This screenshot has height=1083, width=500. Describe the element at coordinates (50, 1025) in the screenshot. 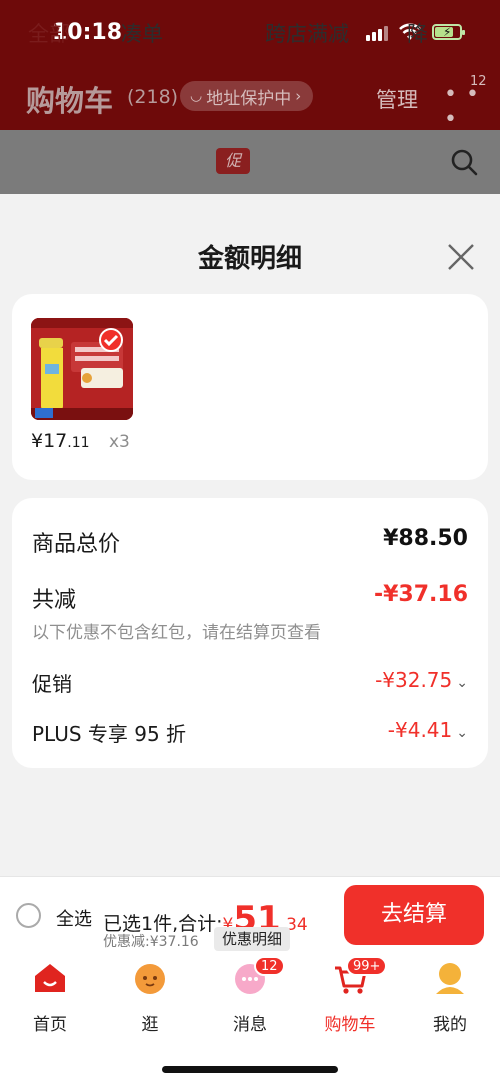

I see `tab-home-label: 首页` at that location.